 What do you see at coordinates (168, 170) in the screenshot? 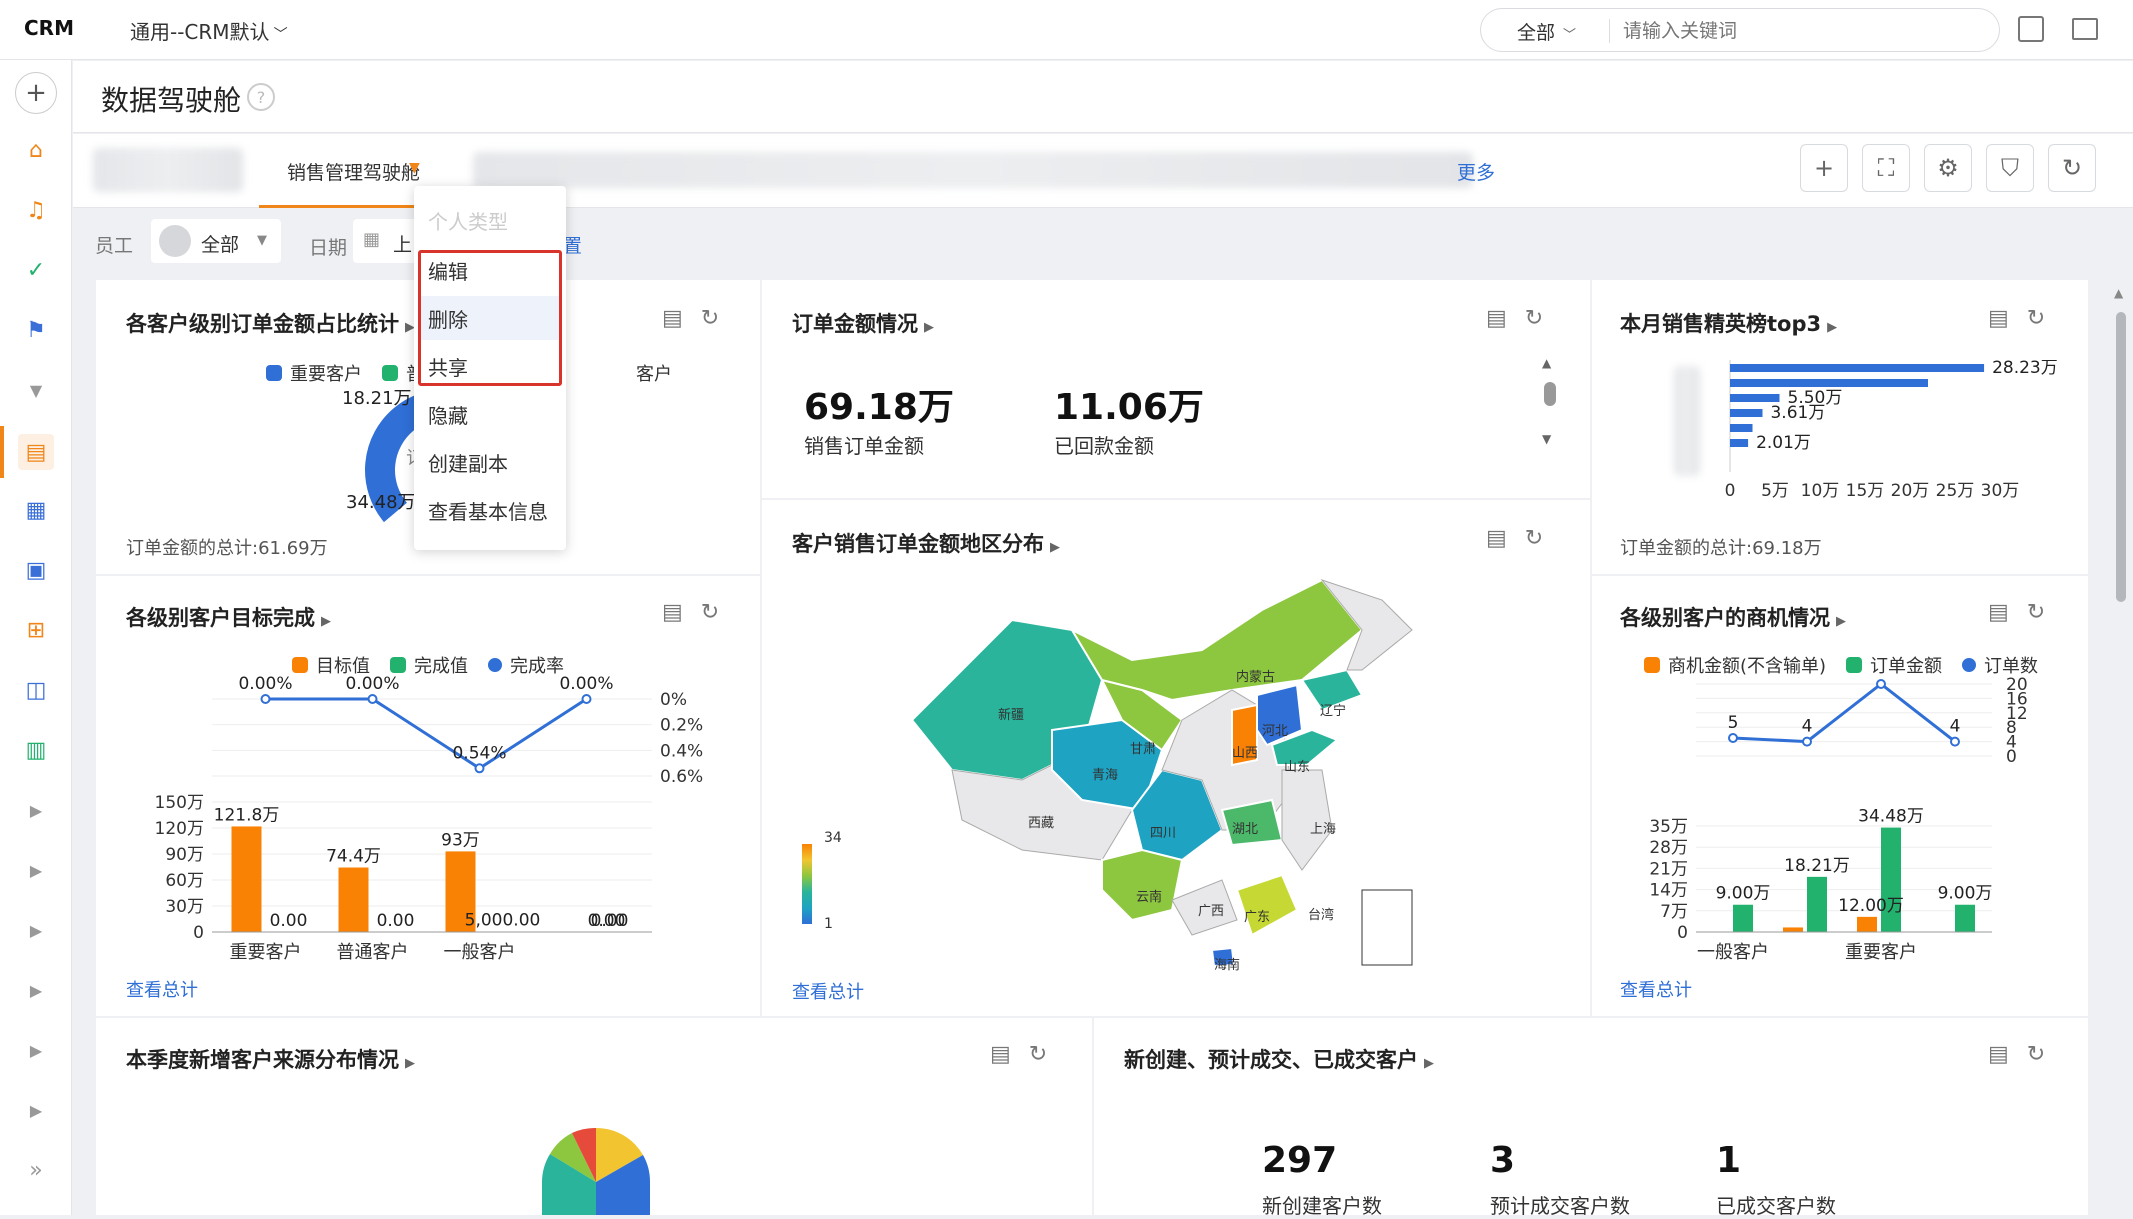
I see `blurred-tab` at bounding box center [168, 170].